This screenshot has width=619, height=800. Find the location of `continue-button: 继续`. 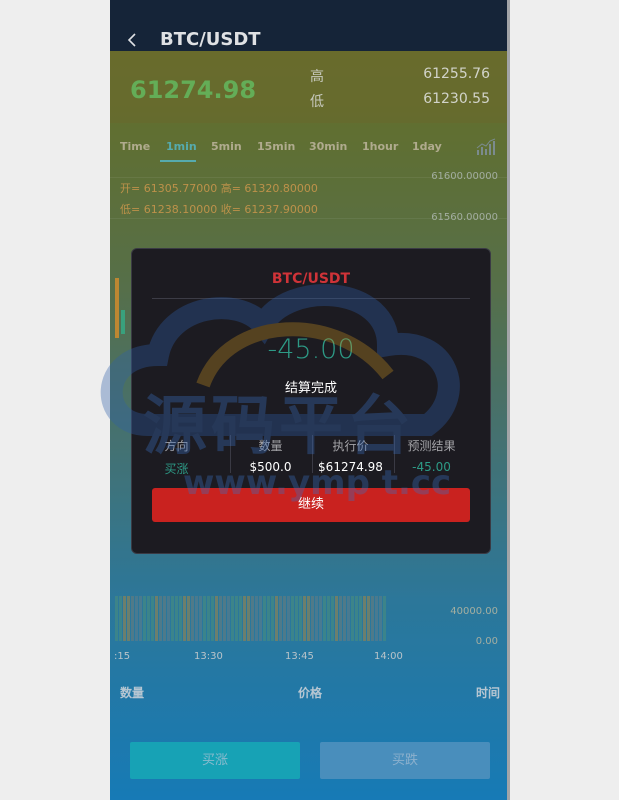

continue-button: 继续 is located at coordinates (311, 505).